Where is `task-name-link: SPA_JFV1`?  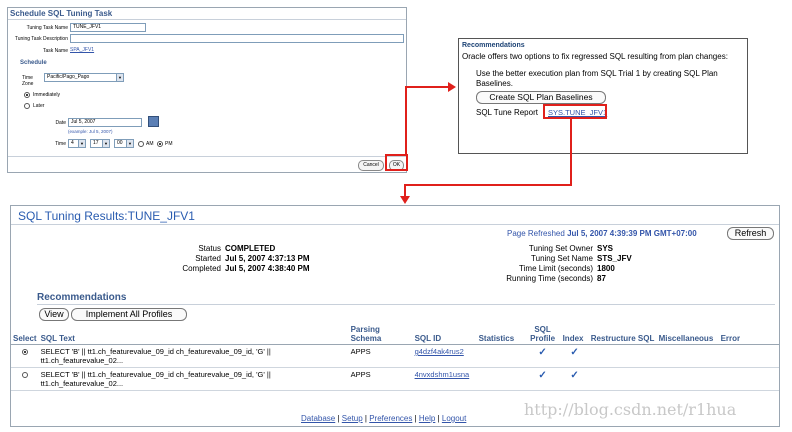 task-name-link: SPA_JFV1 is located at coordinates (82, 50).